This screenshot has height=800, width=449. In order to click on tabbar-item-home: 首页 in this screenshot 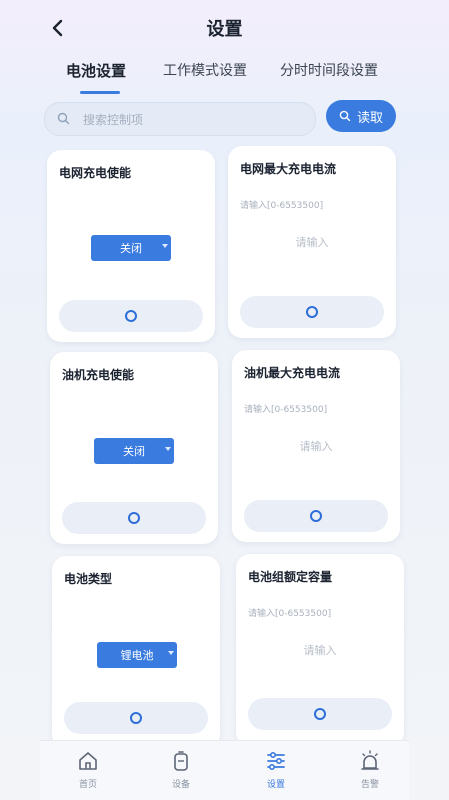, I will do `click(88, 769)`.